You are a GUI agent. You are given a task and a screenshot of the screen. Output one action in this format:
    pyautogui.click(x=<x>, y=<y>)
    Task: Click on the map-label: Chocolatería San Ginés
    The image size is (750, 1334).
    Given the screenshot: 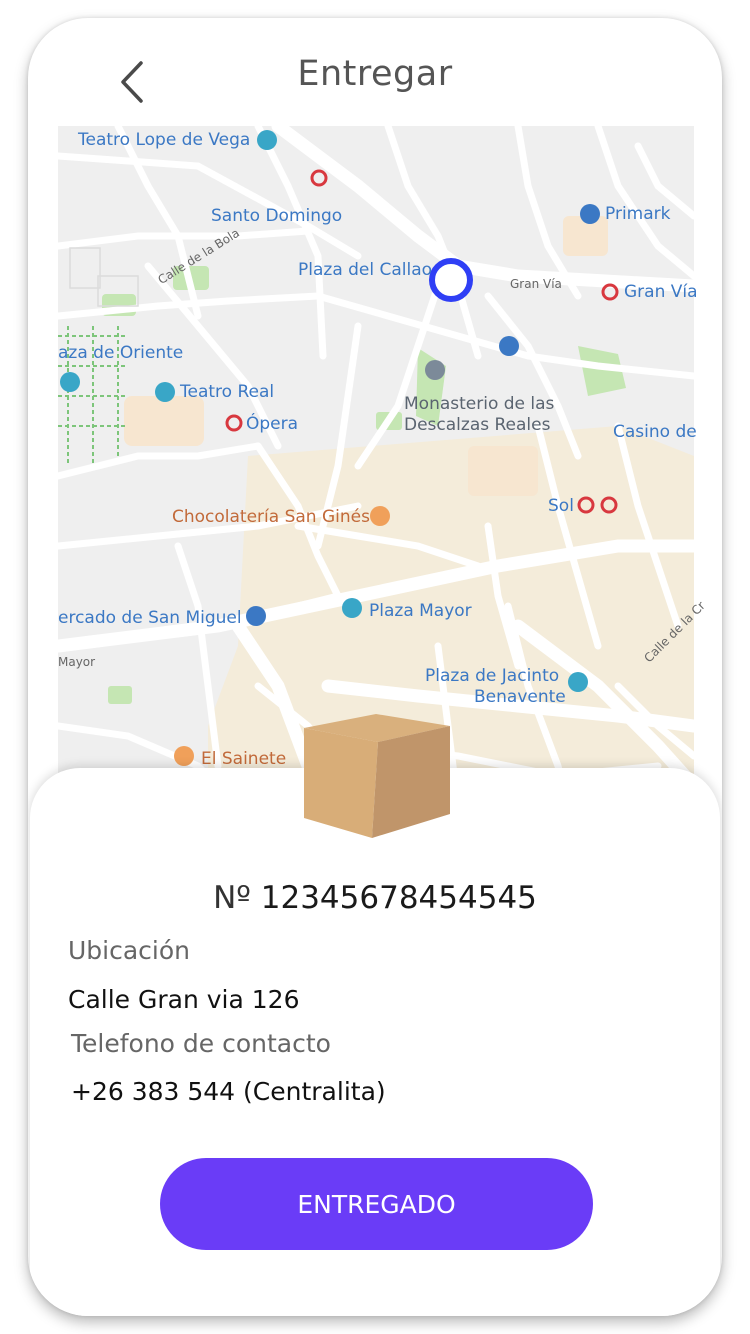 What is the action you would take?
    pyautogui.click(x=271, y=517)
    